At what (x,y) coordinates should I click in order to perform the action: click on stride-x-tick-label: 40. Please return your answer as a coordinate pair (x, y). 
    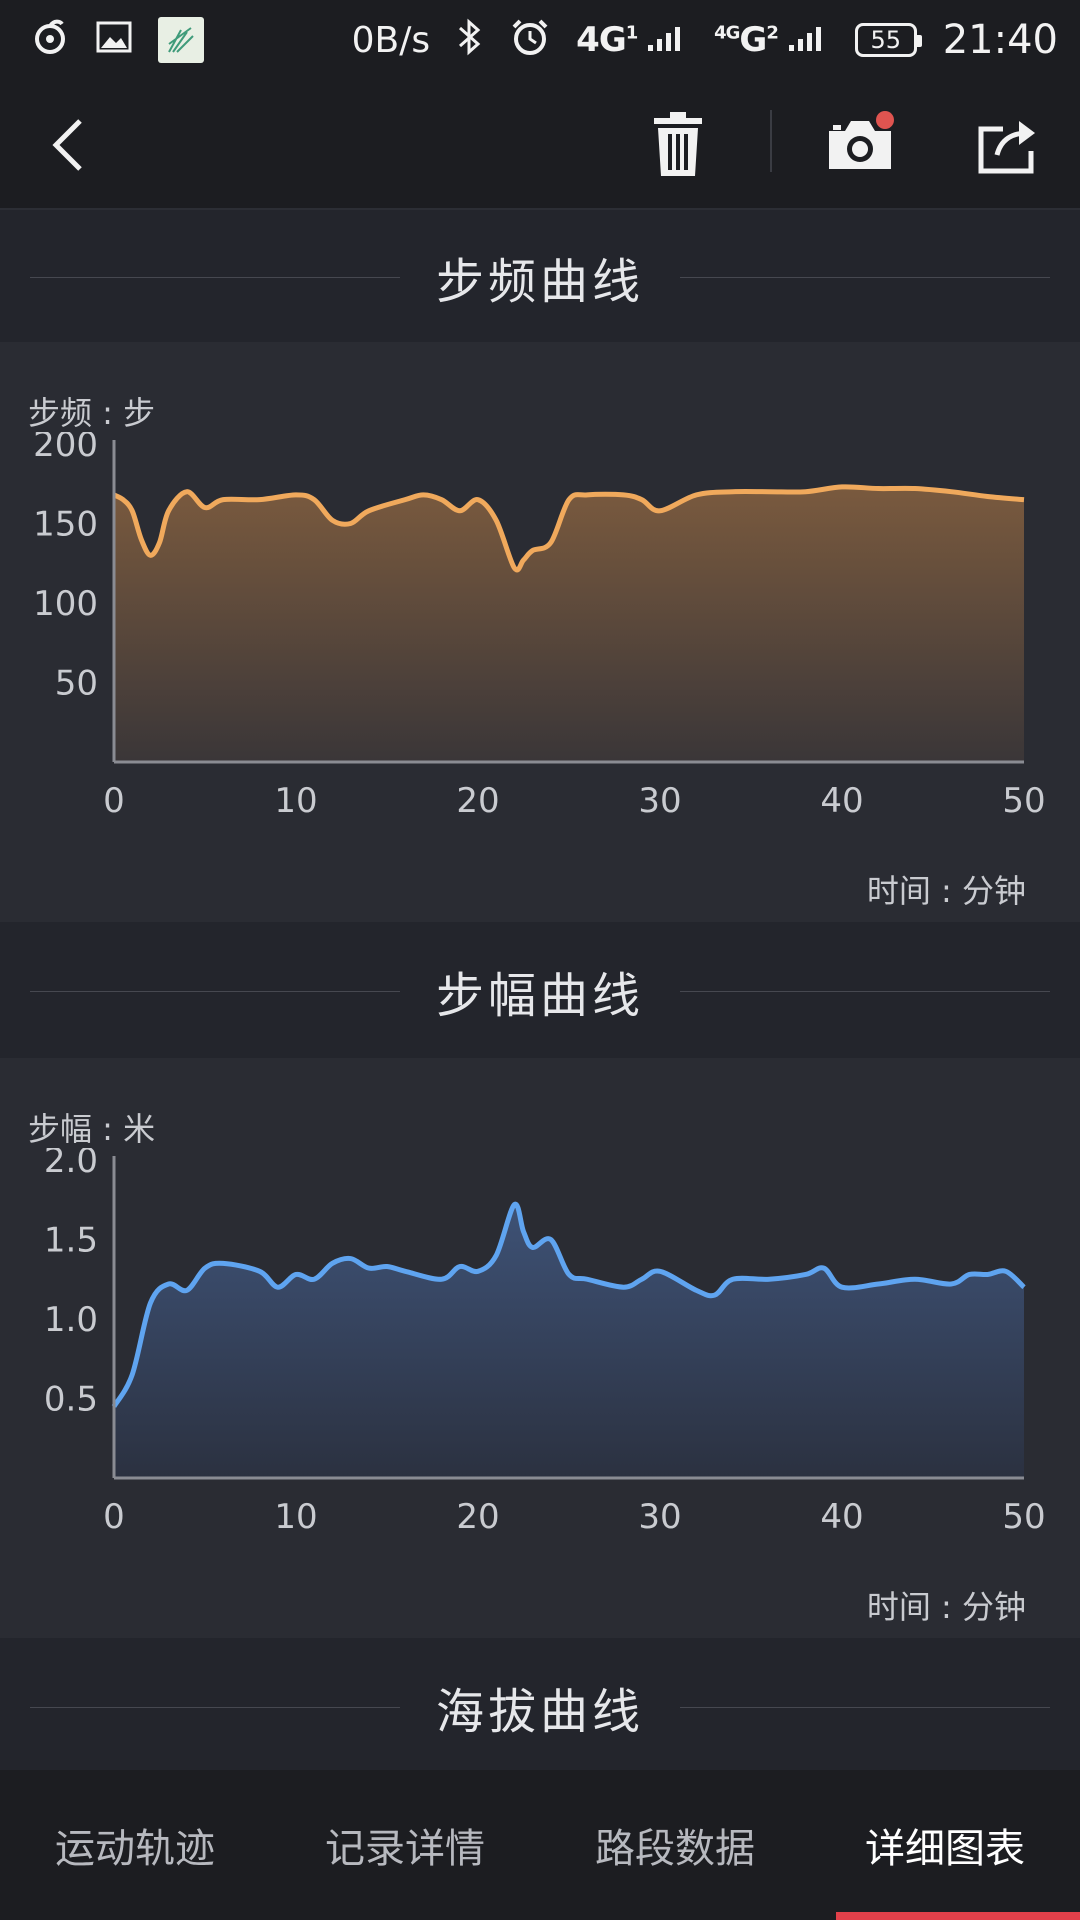
    Looking at the image, I should click on (841, 1517).